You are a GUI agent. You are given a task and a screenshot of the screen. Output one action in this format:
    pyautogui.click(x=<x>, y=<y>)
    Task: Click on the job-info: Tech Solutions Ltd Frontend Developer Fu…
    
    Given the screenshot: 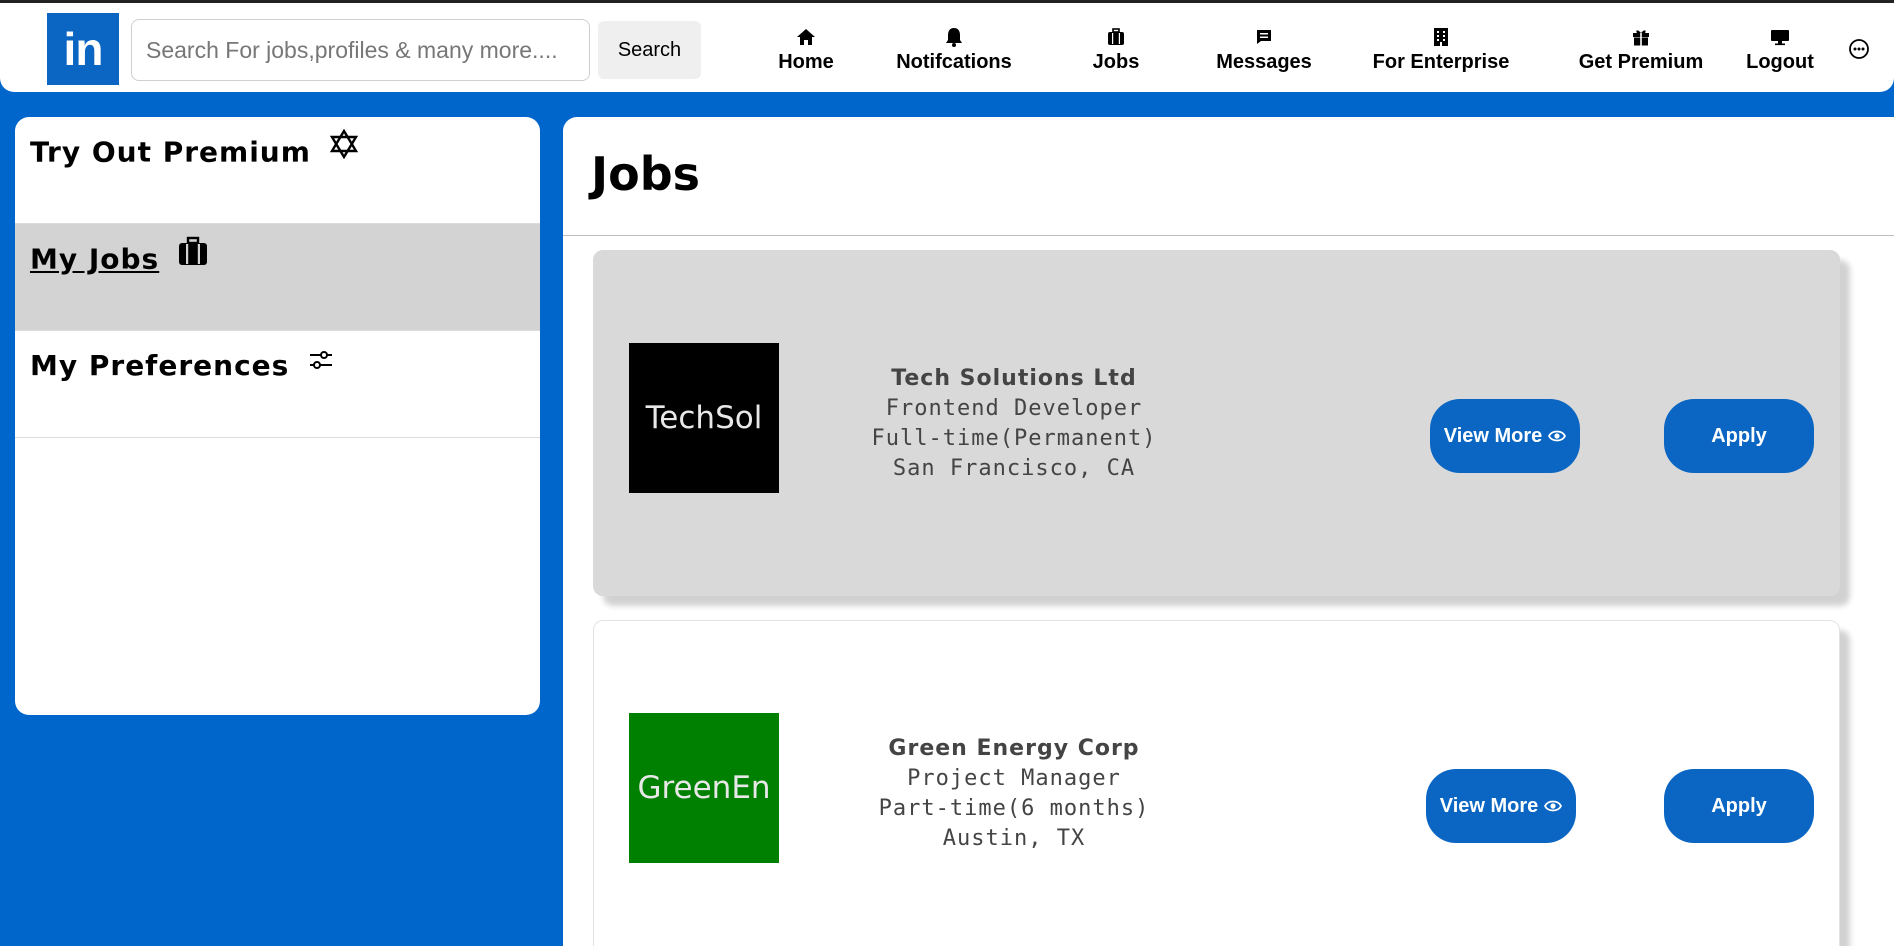 What is the action you would take?
    pyautogui.click(x=1014, y=424)
    